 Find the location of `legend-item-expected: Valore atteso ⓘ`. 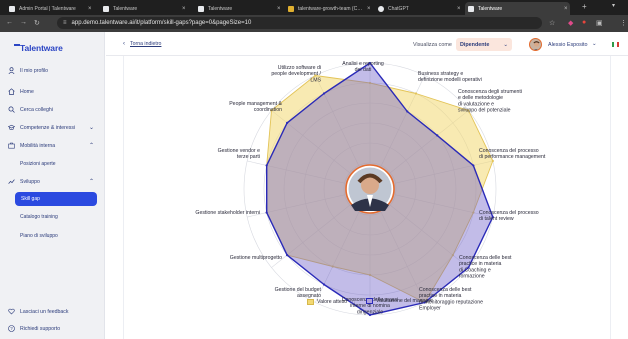

legend-item-expected: Valore atteso ⓘ is located at coordinates (331, 301).